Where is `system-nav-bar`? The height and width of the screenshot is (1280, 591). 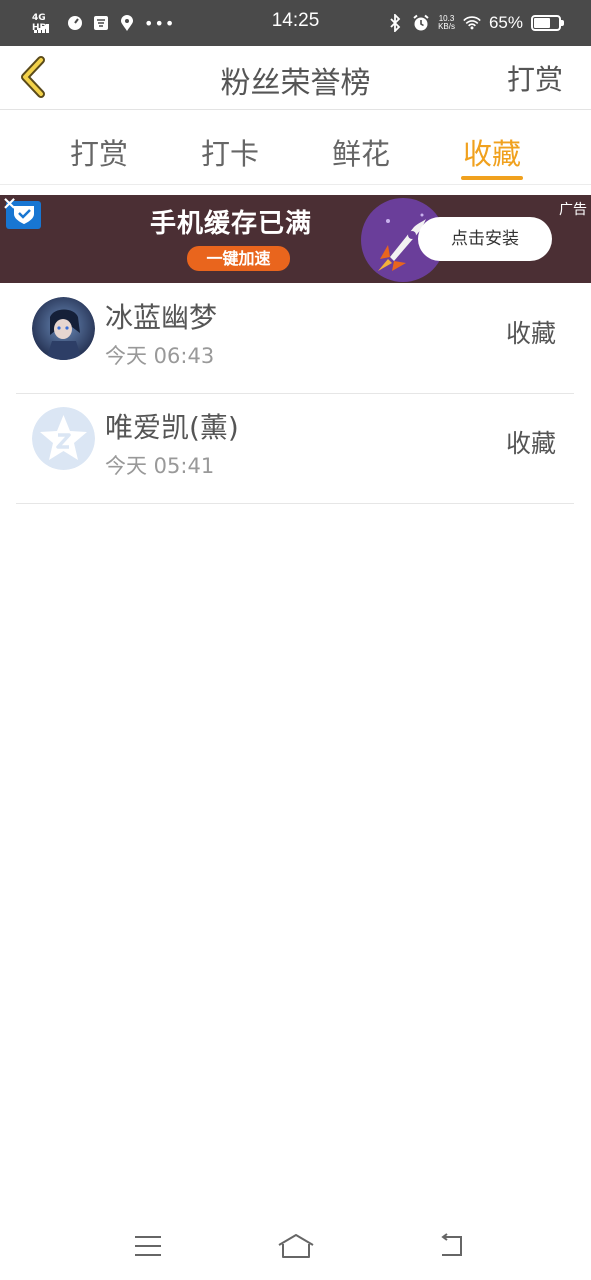 system-nav-bar is located at coordinates (295, 1249).